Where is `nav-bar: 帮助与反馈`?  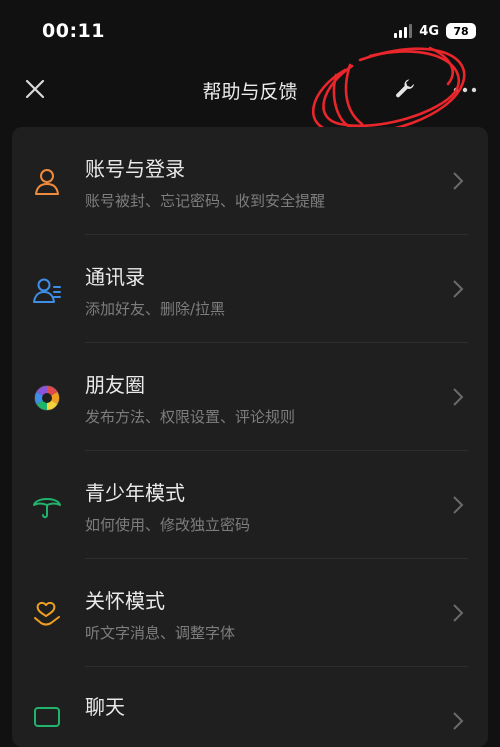
nav-bar: 帮助与反馈 is located at coordinates (250, 89).